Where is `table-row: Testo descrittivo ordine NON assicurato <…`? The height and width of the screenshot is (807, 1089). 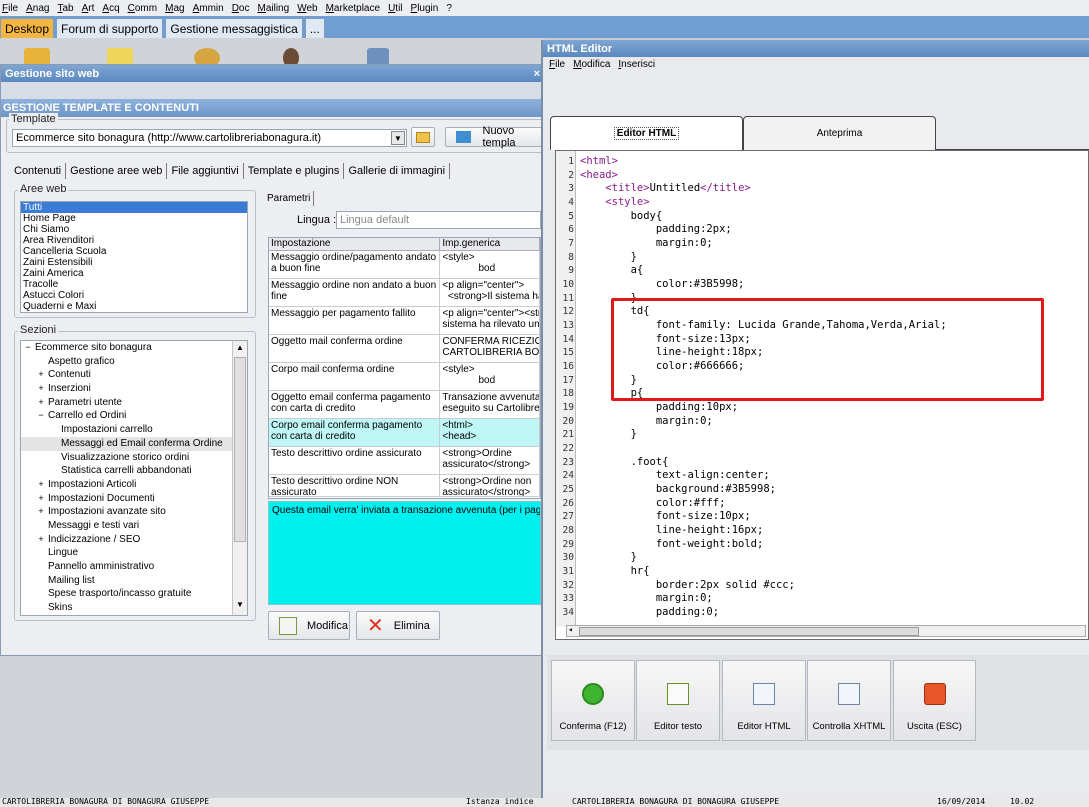
table-row: Testo descrittivo ordine NON assicurato <… is located at coordinates (404, 486).